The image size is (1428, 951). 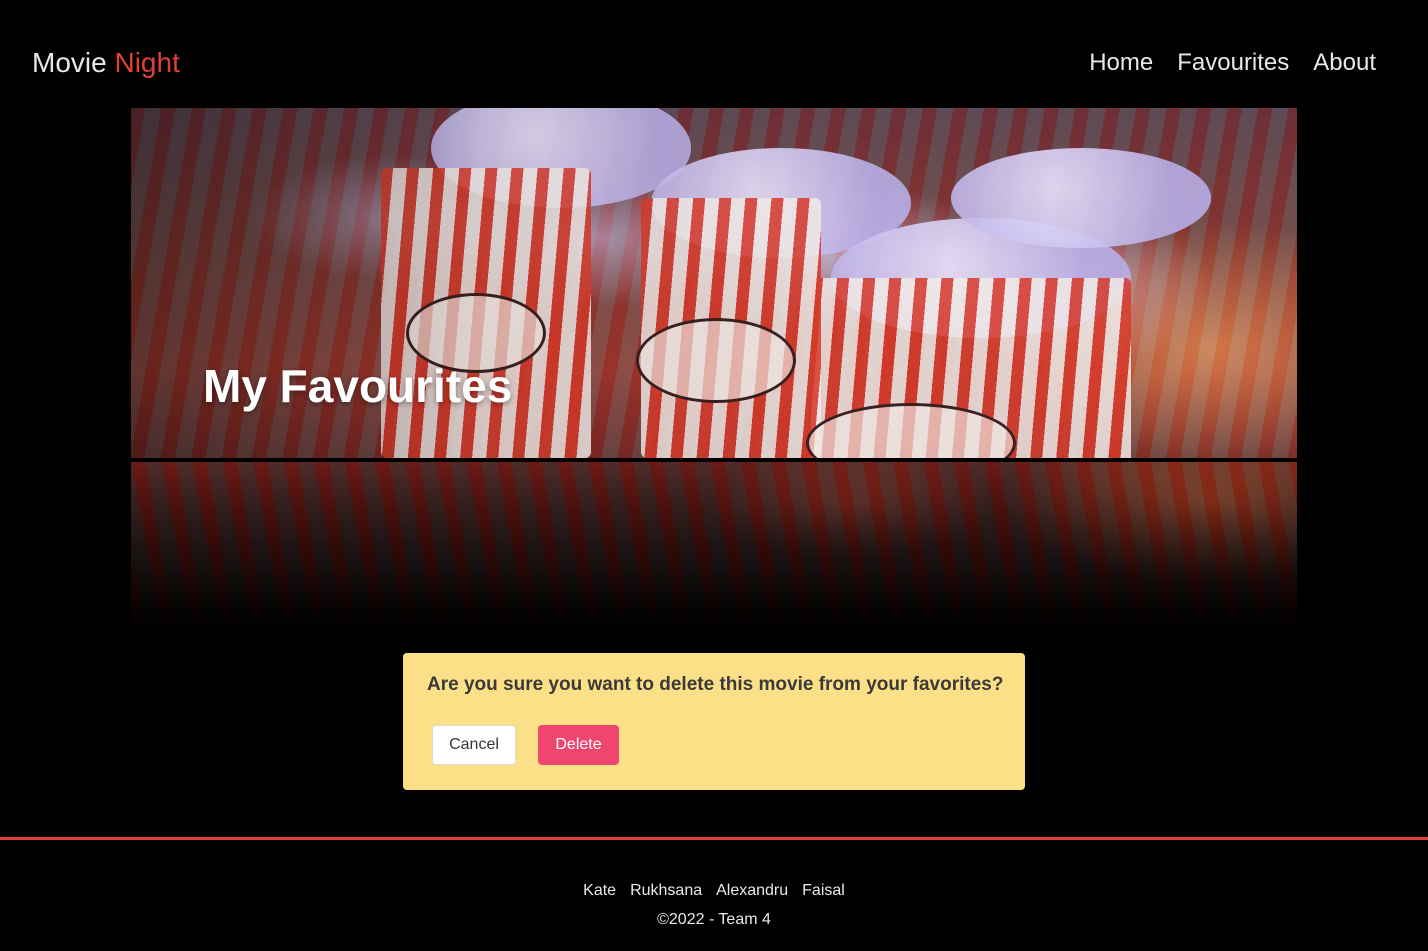 What do you see at coordinates (578, 745) in the screenshot?
I see `delete-button: Delete` at bounding box center [578, 745].